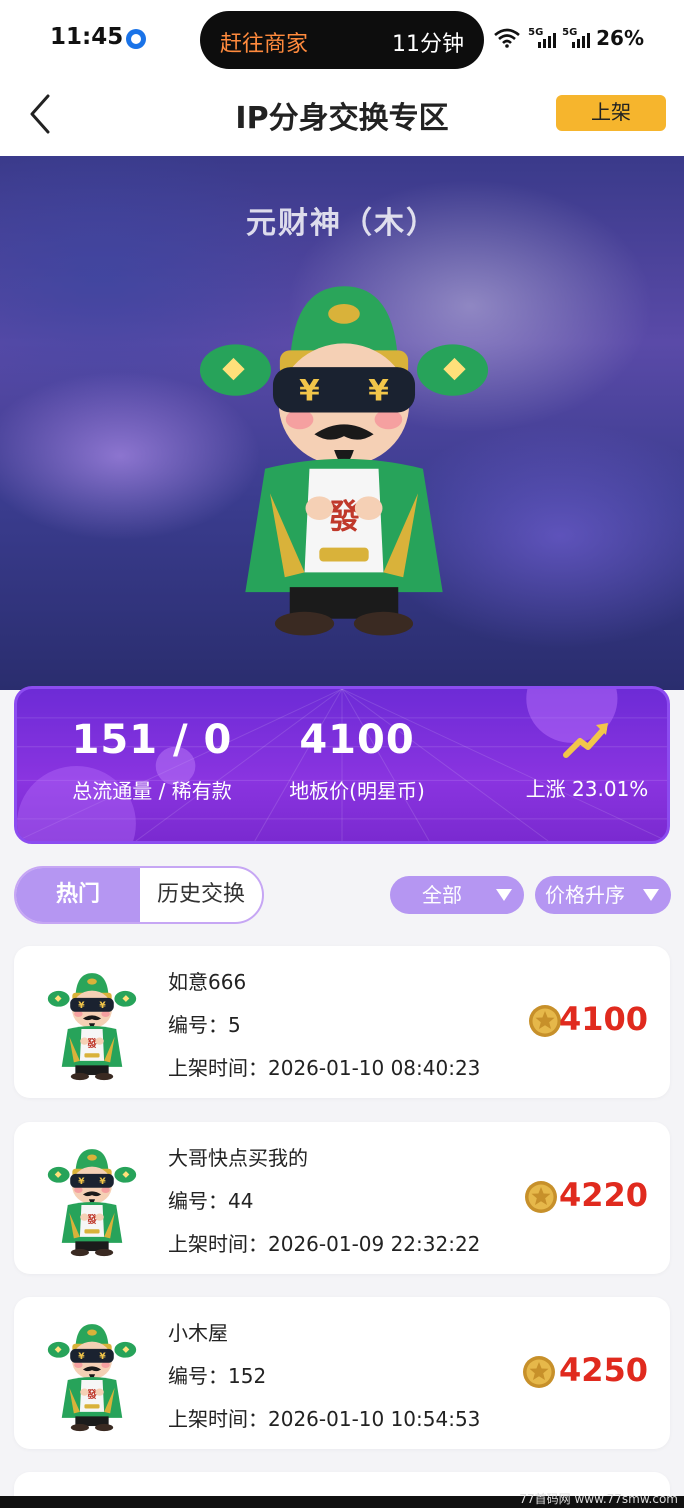 The height and width of the screenshot is (1508, 684). Describe the element at coordinates (217, 1376) in the screenshot. I see `listing-id: 编号：152` at that location.